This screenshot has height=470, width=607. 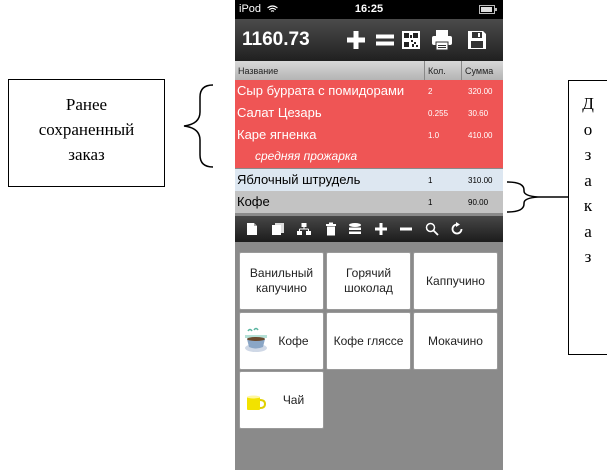 I want to click on callout-letter: о, so click(x=588, y=129).